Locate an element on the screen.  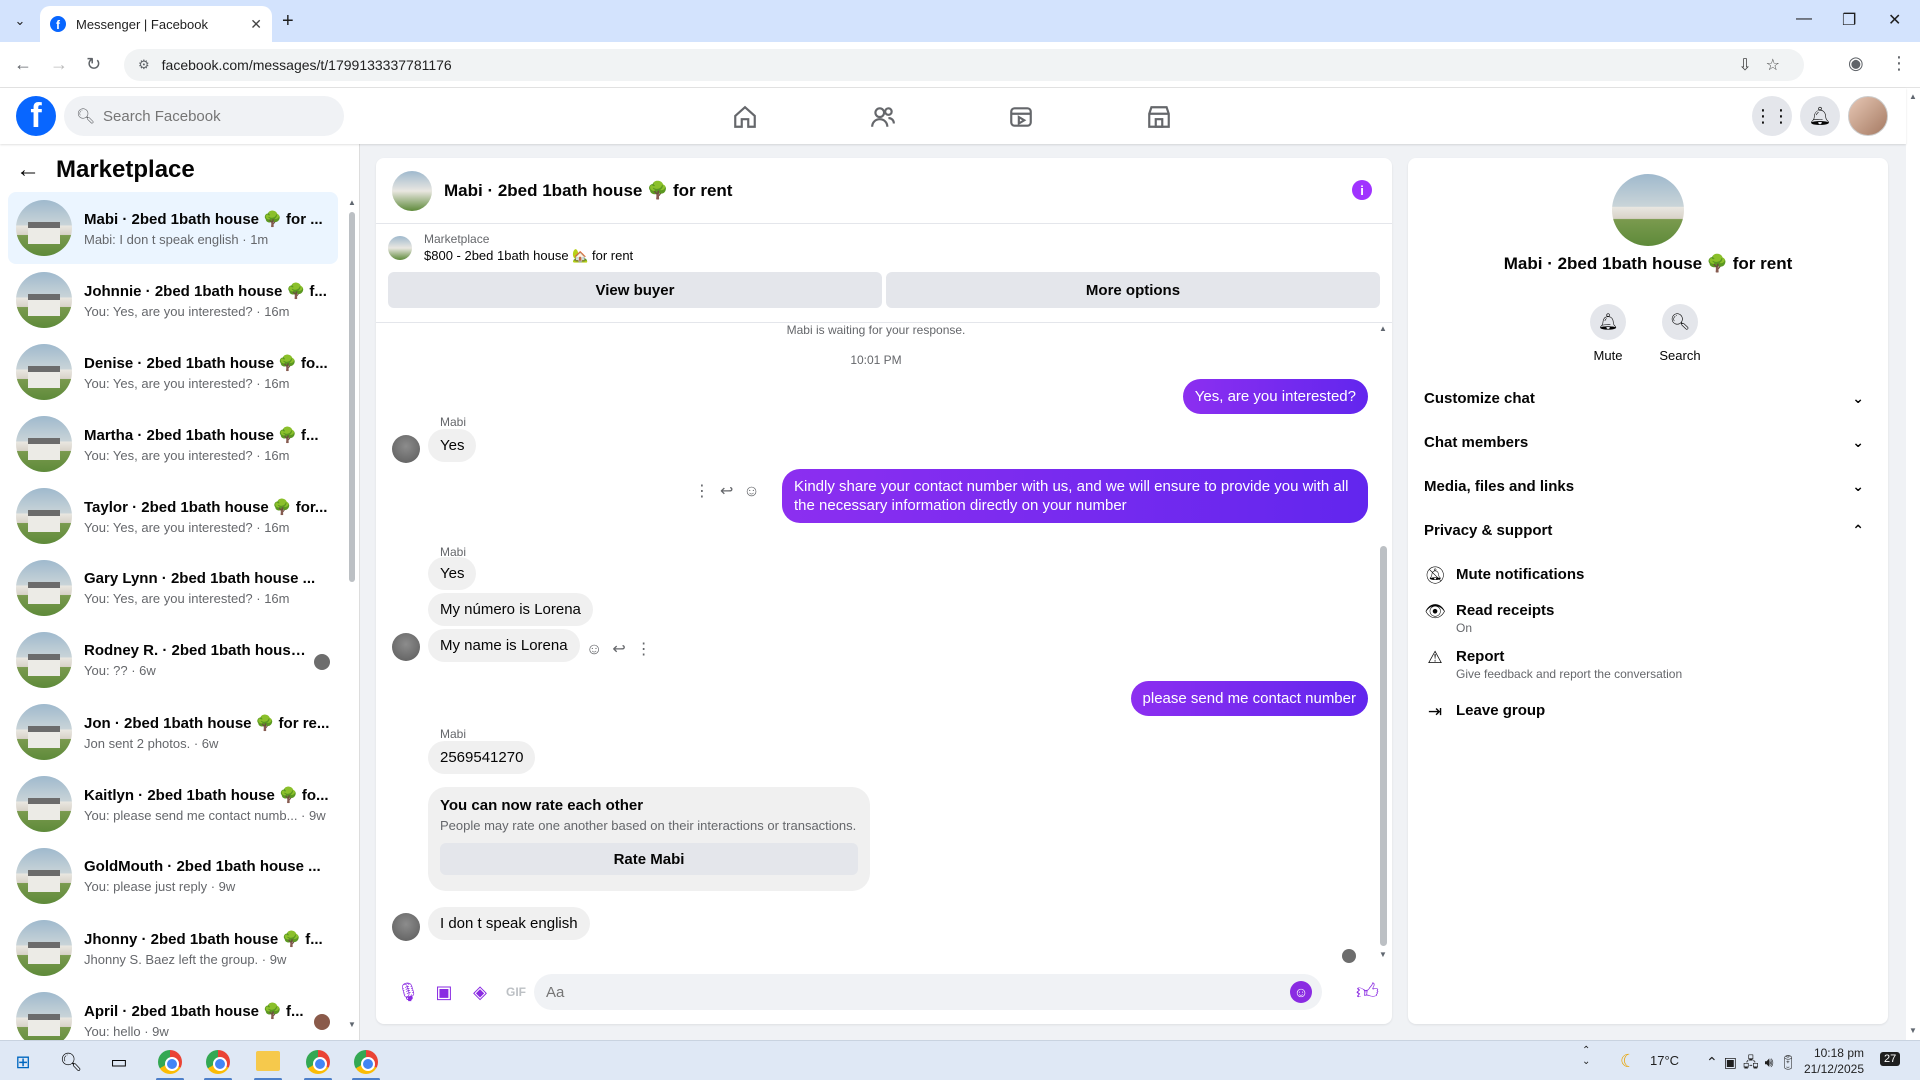
profile-icon: ◉ is located at coordinates (1856, 63).